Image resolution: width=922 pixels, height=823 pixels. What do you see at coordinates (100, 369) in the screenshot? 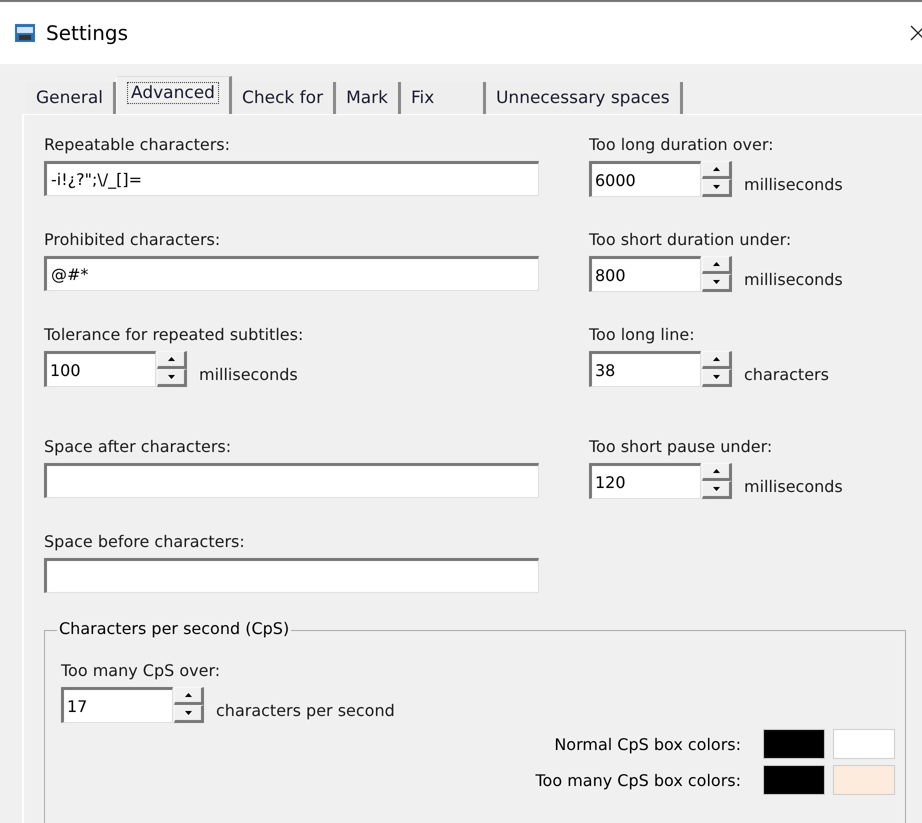
I see `number-field: 100` at bounding box center [100, 369].